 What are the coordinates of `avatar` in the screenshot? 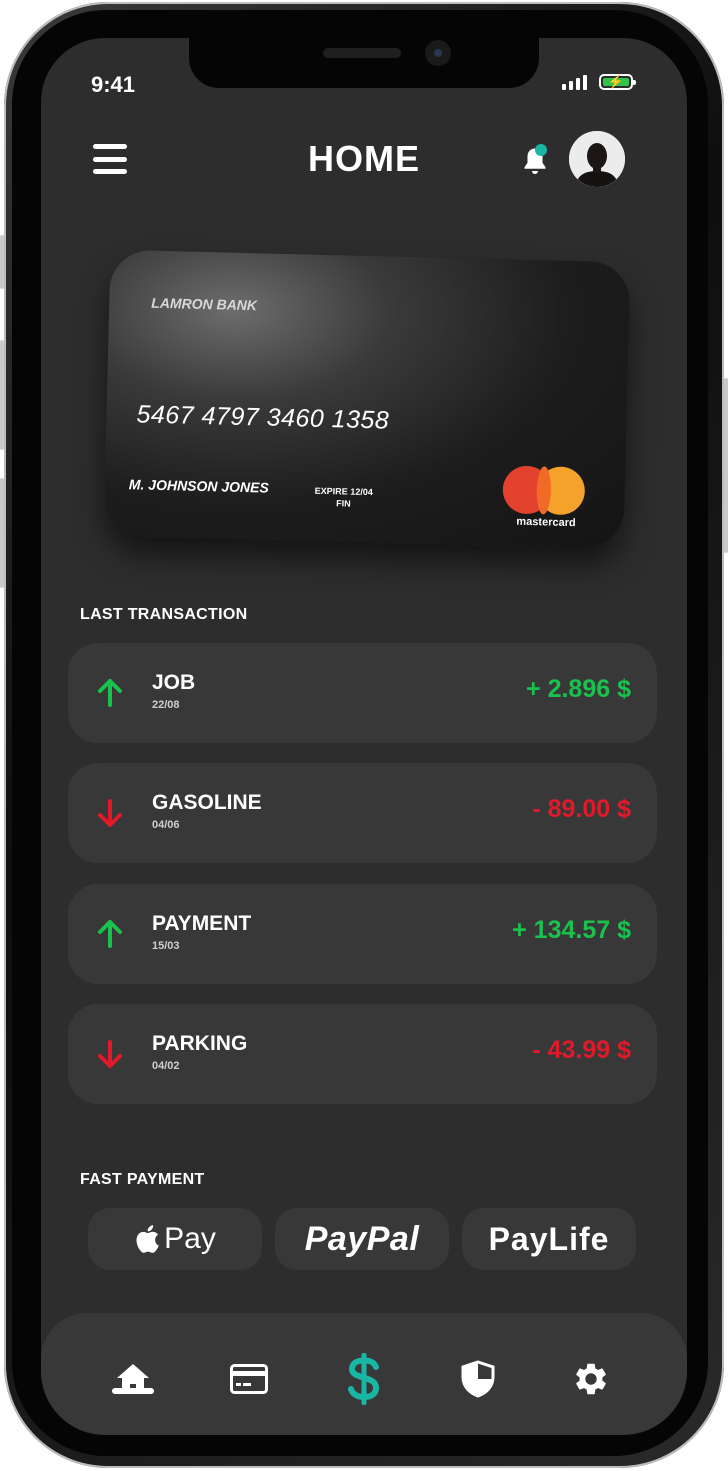 It's located at (597, 159).